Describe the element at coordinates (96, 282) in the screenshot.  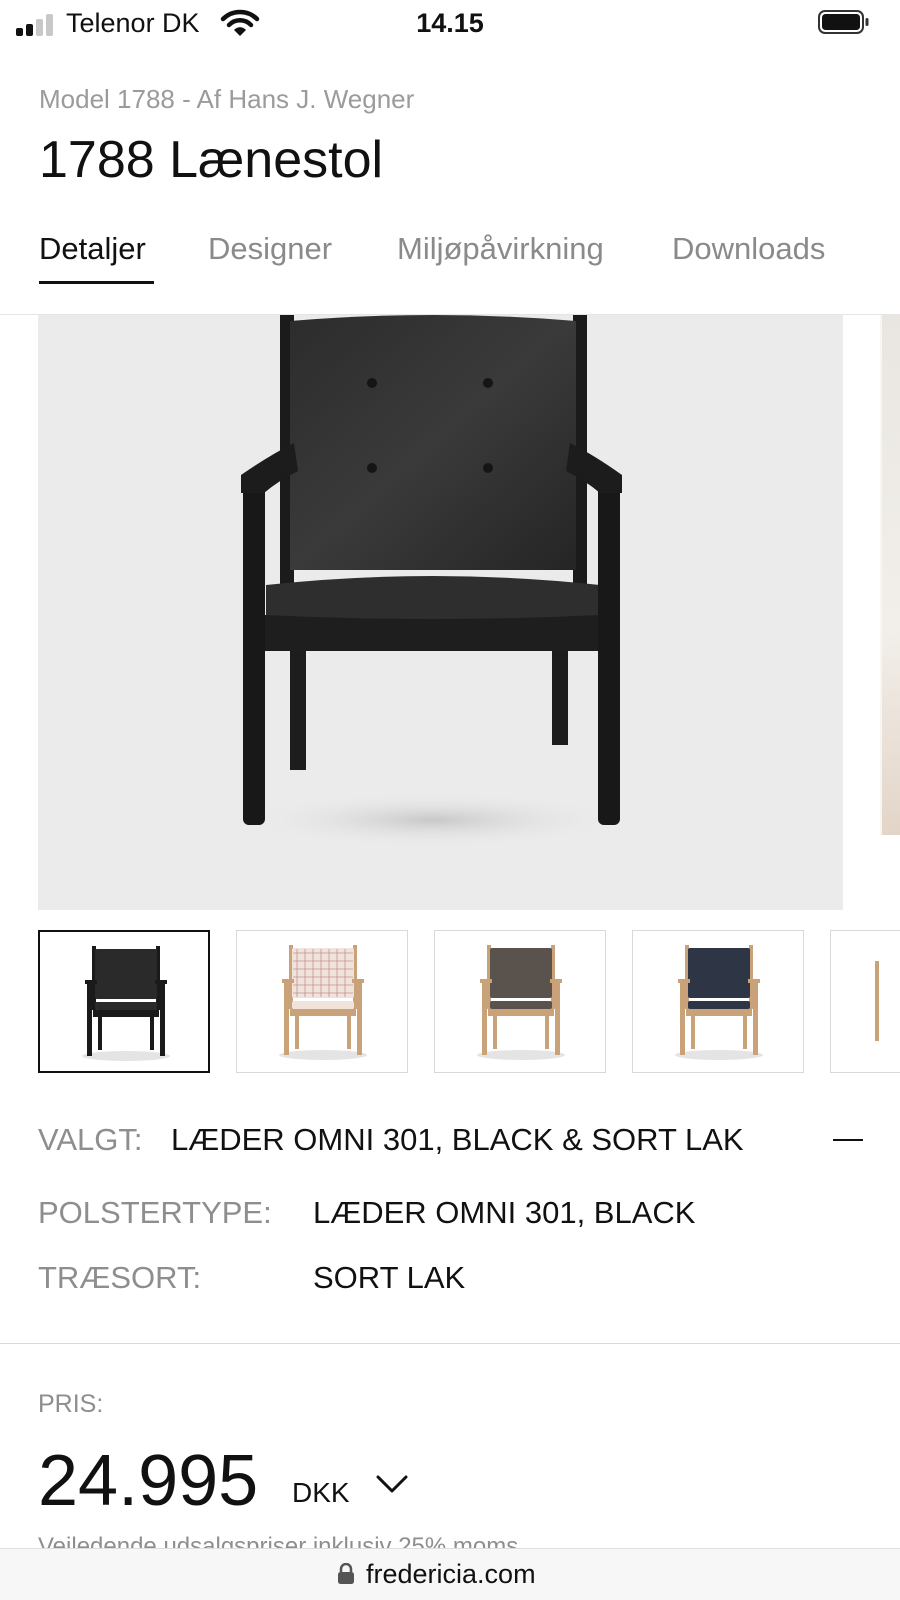
I see `active-tab-indicator` at that location.